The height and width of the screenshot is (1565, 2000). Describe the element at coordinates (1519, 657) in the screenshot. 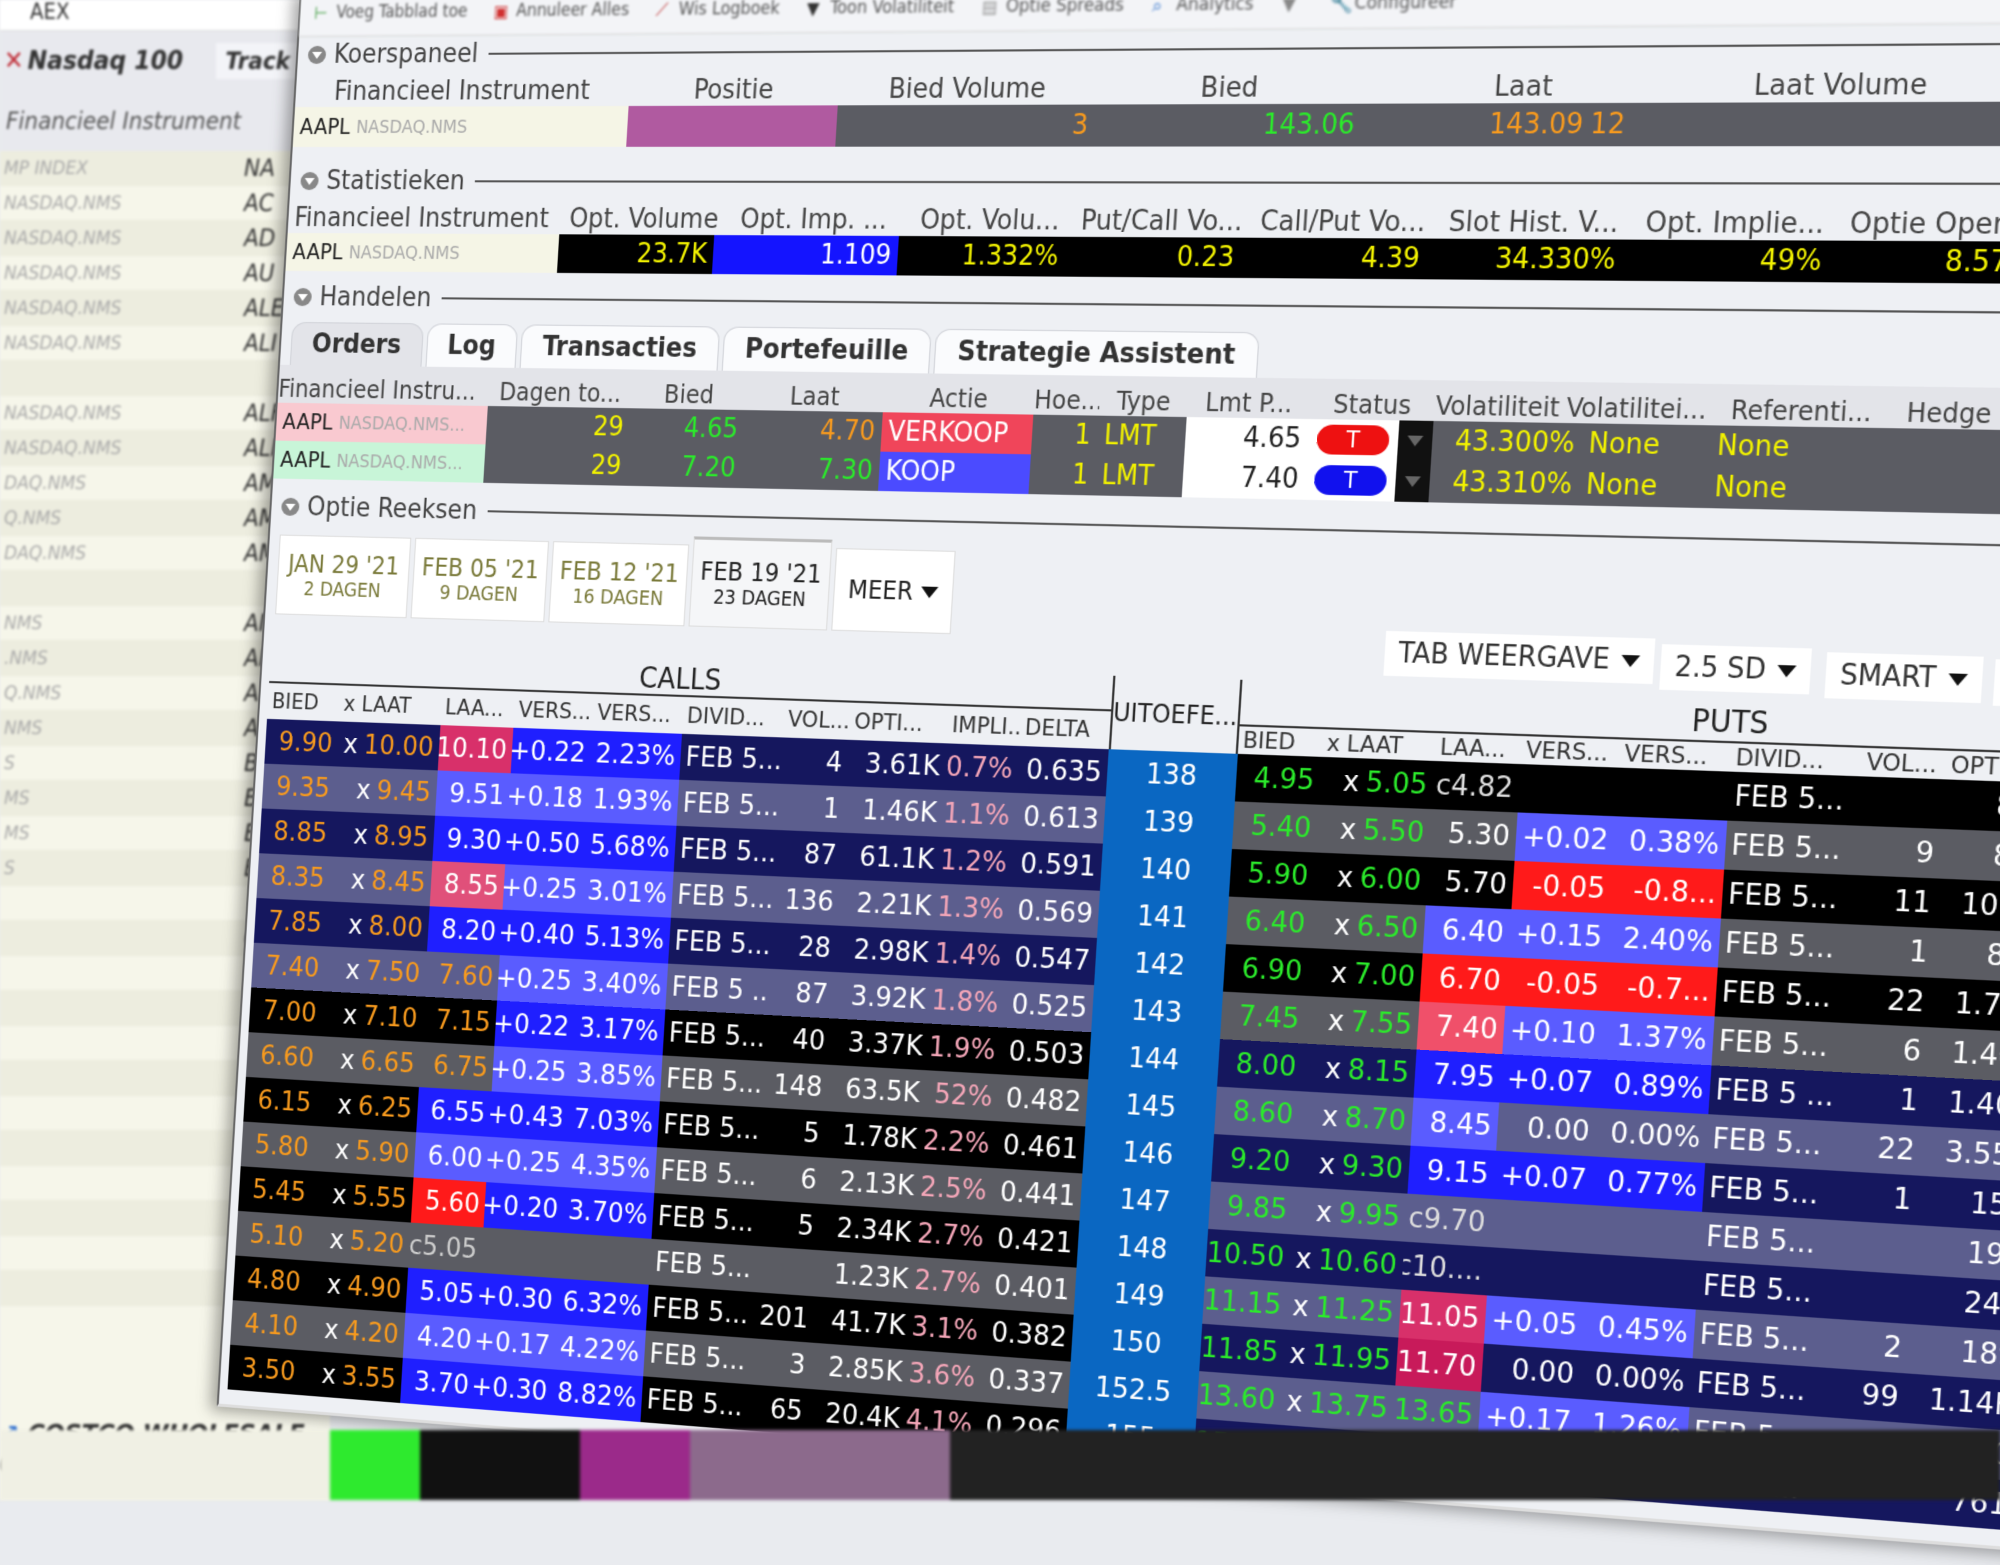

I see `view-mode-dropdown: TAB WEERGAVE` at that location.